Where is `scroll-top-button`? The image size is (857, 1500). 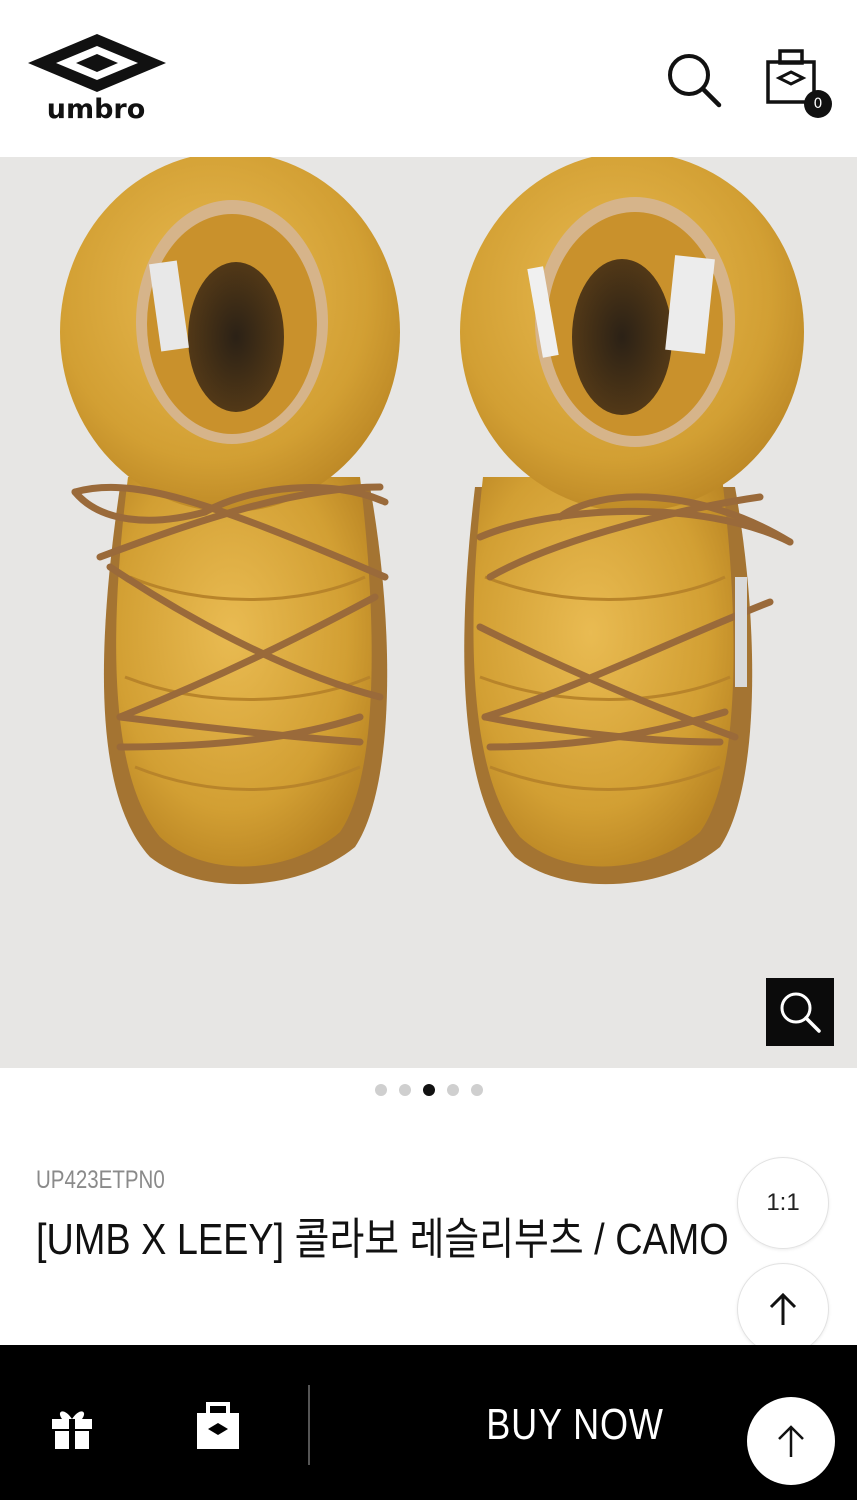
scroll-top-button is located at coordinates (783, 1309).